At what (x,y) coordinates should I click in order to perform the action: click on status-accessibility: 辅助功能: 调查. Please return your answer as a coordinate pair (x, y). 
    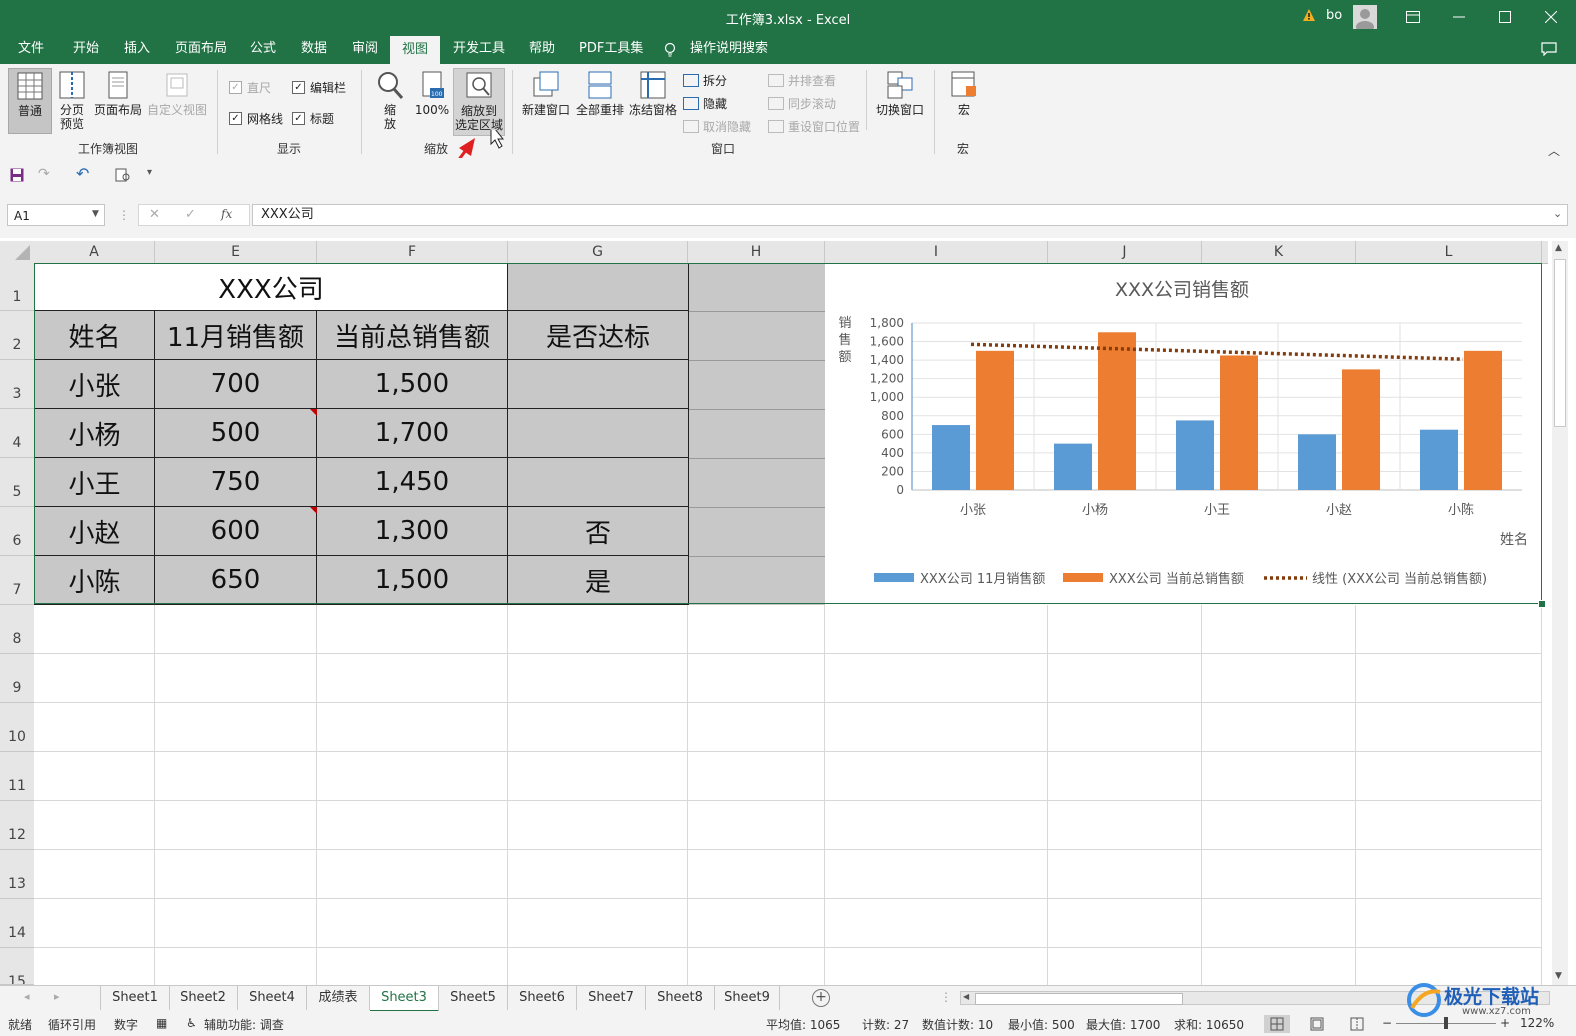
    Looking at the image, I should click on (244, 1024).